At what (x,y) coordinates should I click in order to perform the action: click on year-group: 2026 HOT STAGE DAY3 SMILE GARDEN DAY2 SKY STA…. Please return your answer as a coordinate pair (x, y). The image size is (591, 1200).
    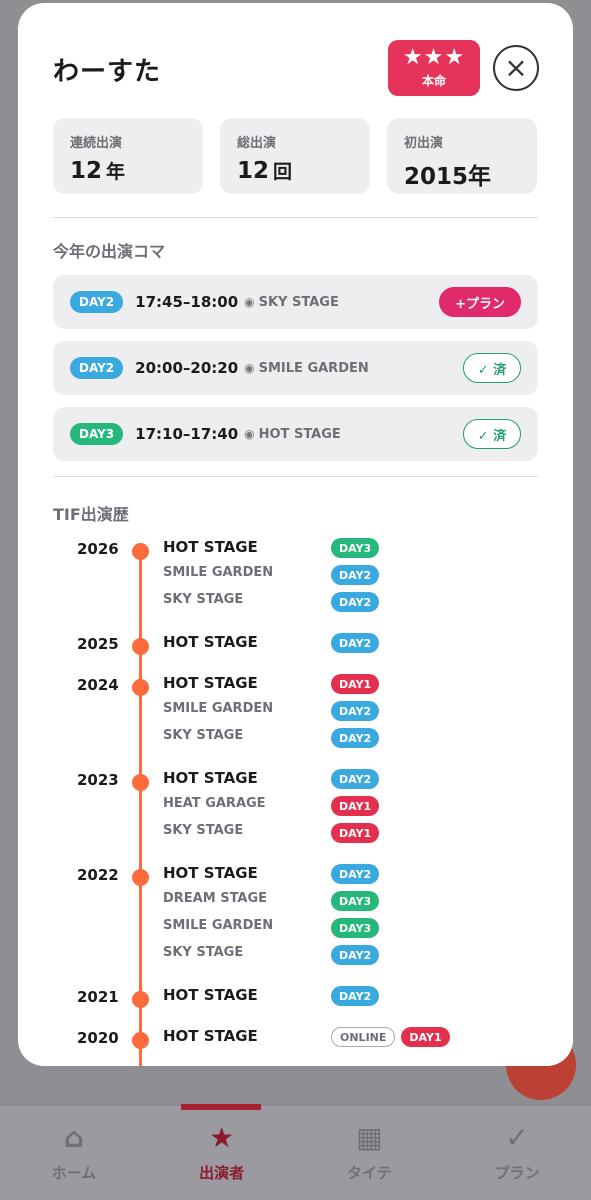
    Looking at the image, I should click on (295, 578).